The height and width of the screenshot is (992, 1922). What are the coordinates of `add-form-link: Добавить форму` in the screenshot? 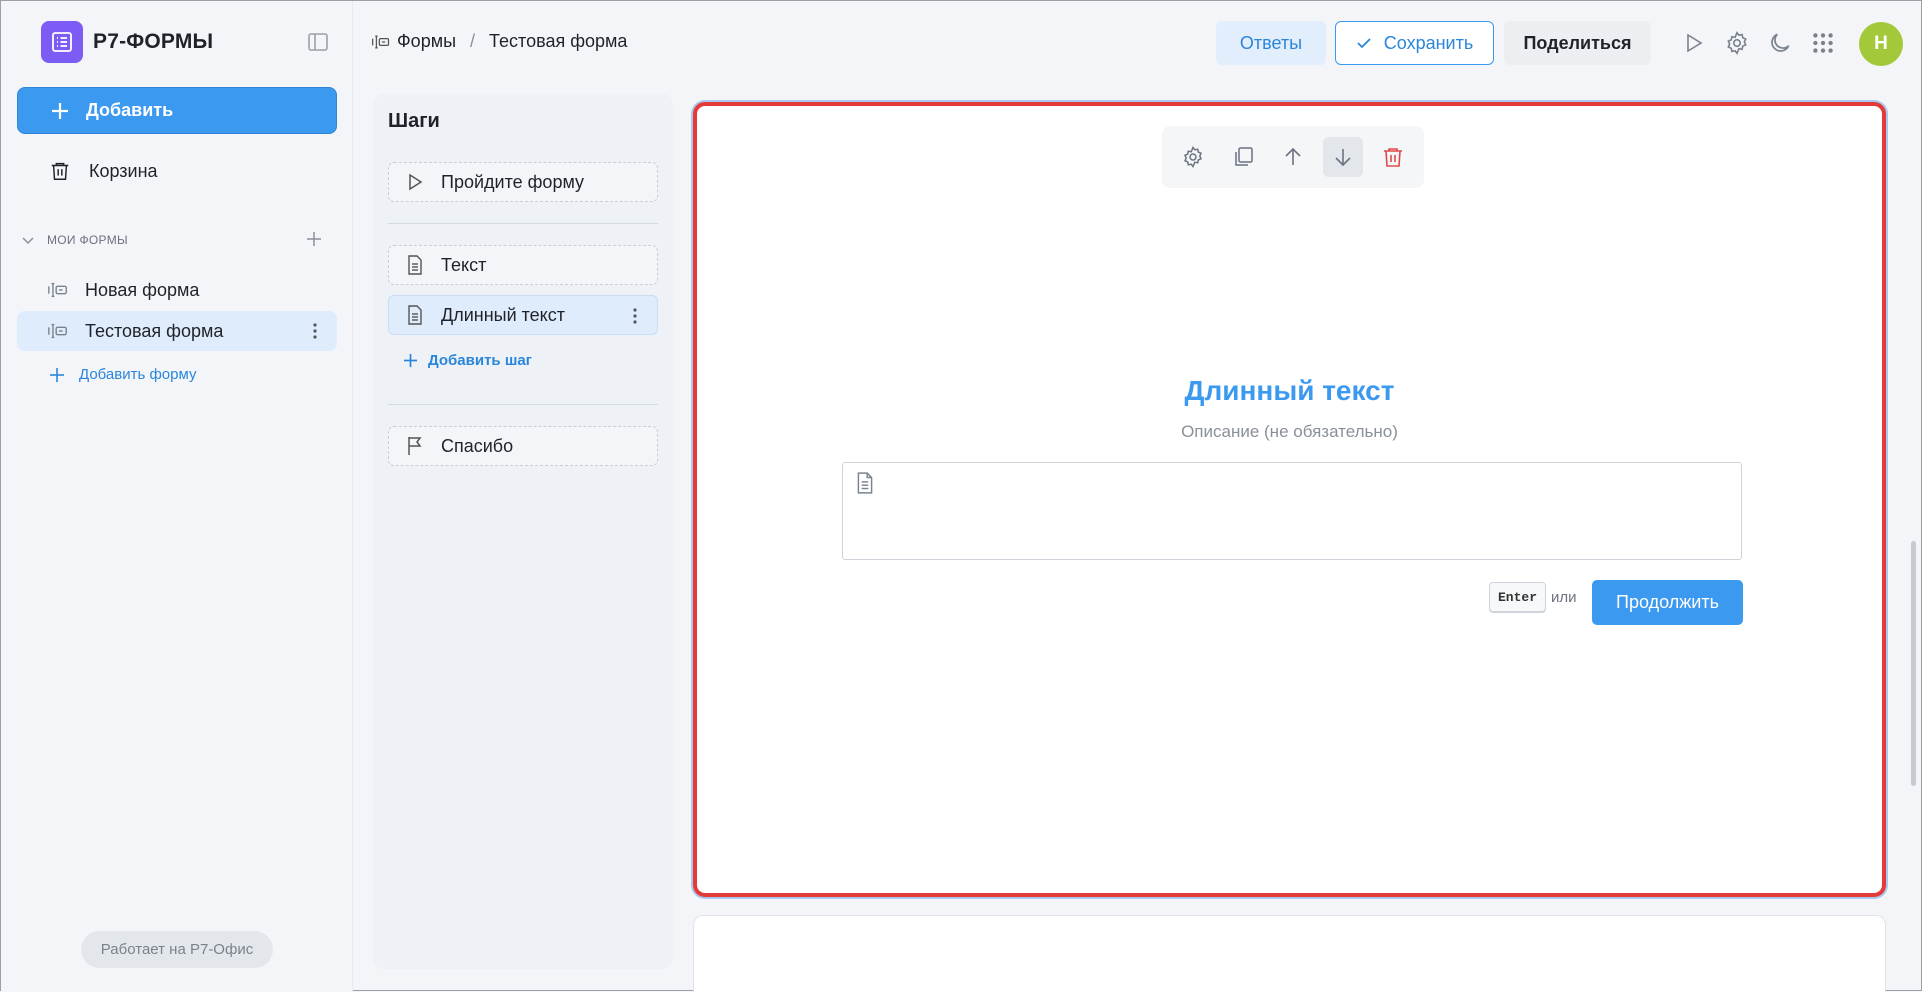 It's located at (122, 374).